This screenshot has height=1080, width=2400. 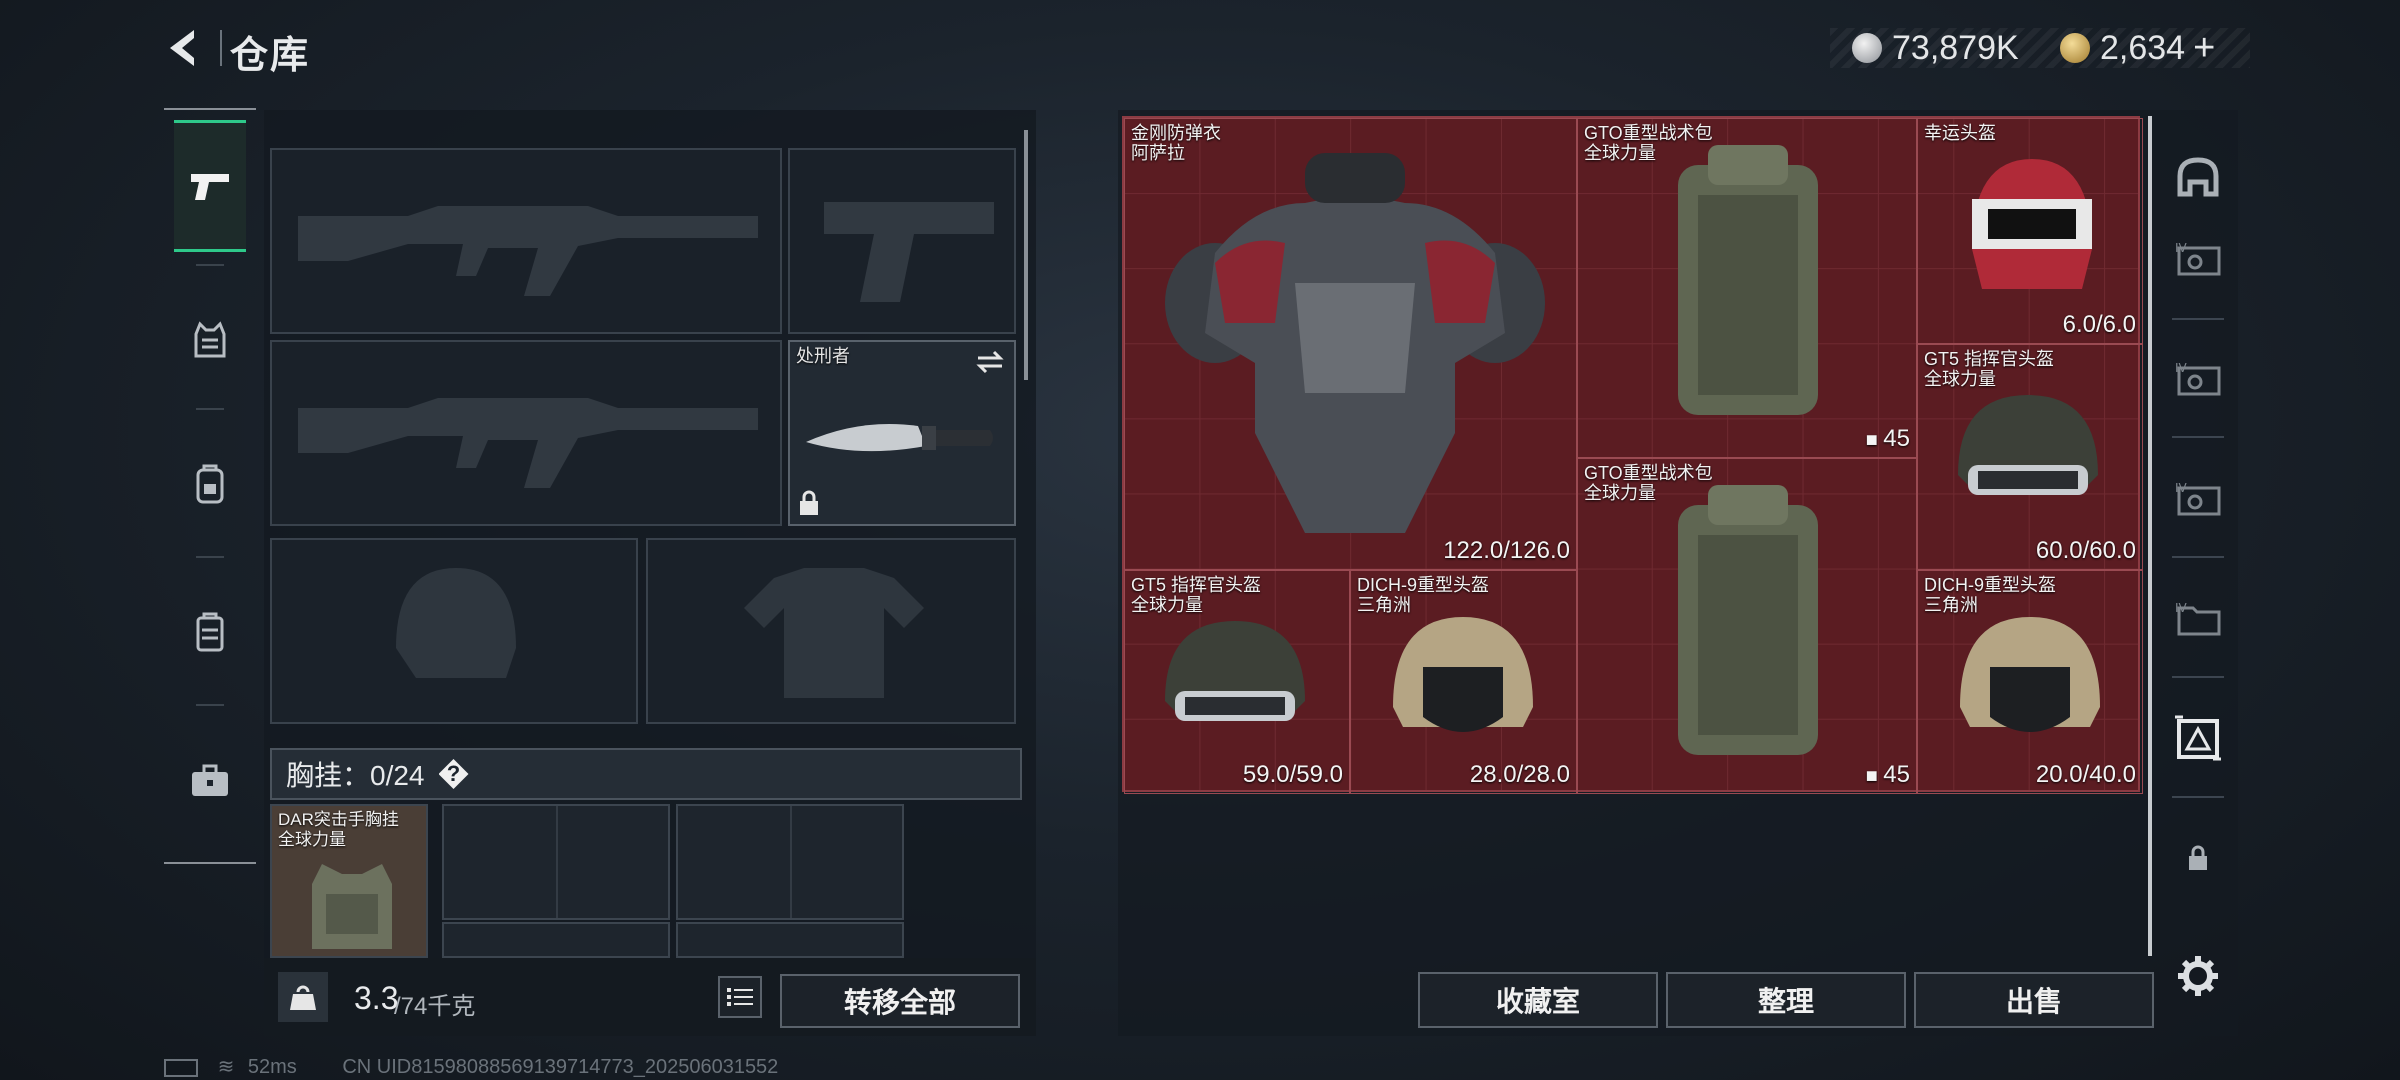 I want to click on wifi-icon: ≋, so click(x=226, y=1067).